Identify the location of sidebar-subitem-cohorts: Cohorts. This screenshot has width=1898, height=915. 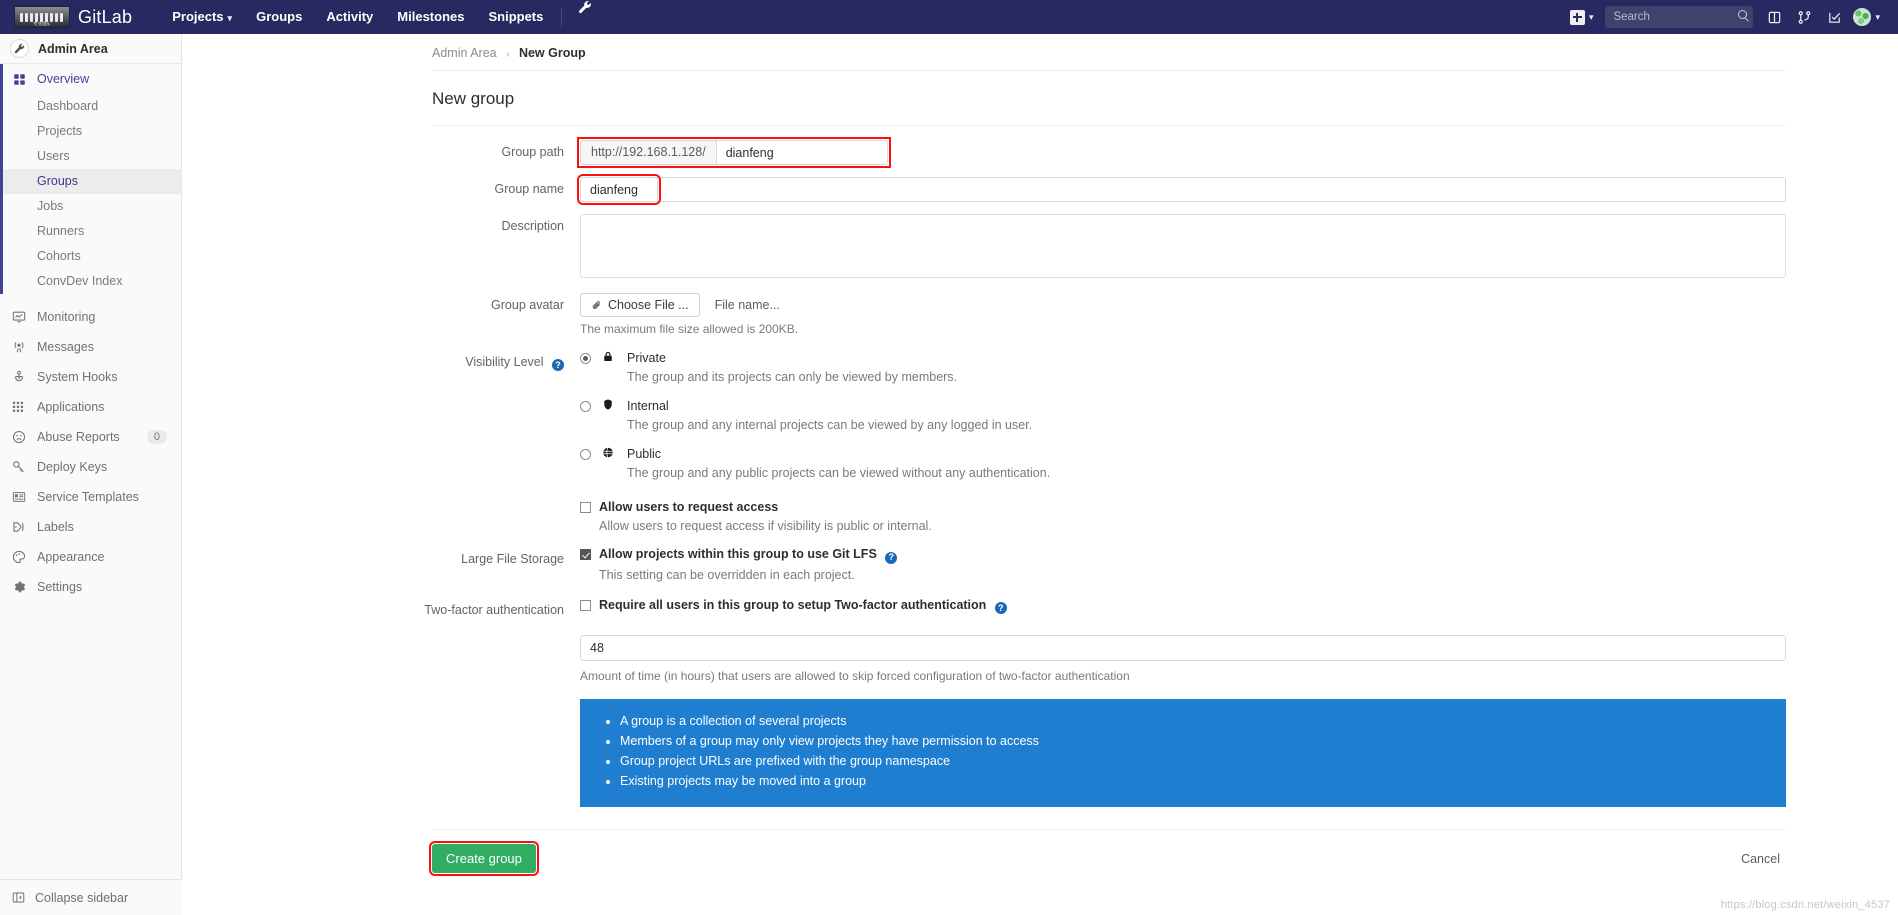
(90, 256).